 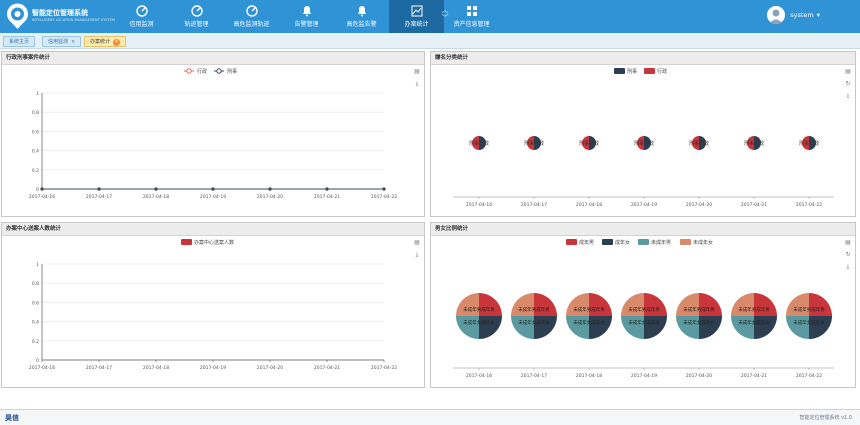 I want to click on y-tick-label: 0.2, so click(x=35, y=171).